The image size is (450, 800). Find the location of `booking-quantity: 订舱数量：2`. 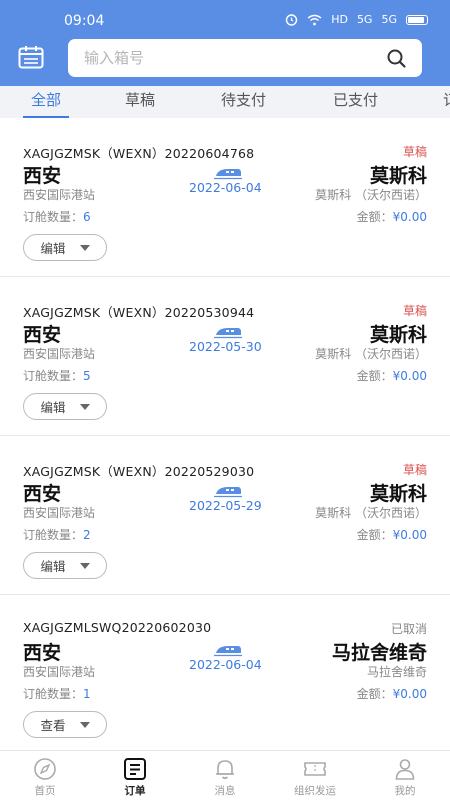

booking-quantity: 订舱数量：2 is located at coordinates (57, 535).